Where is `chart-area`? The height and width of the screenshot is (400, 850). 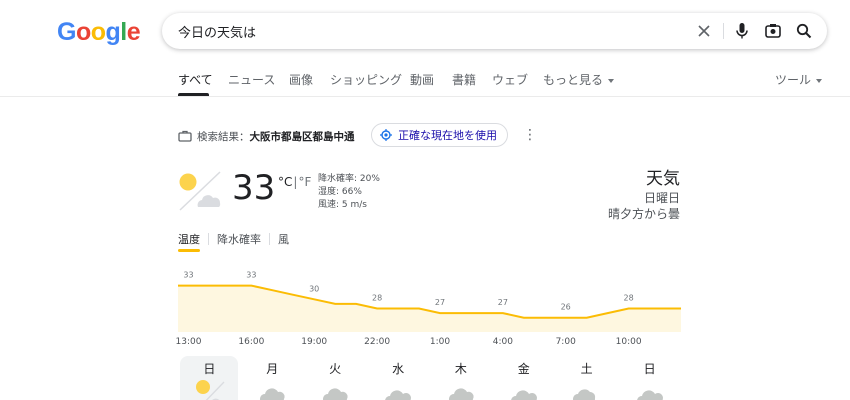 chart-area is located at coordinates (429, 308).